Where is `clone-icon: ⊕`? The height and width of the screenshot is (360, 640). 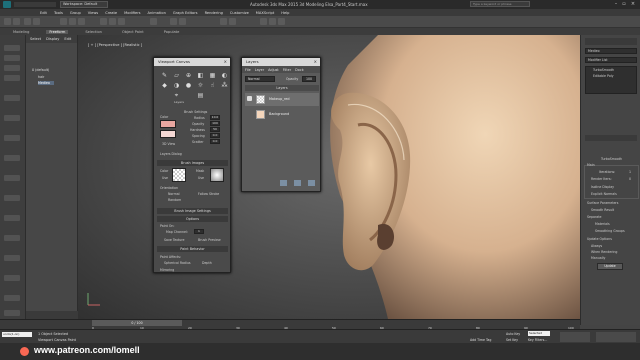
clone-icon: ⊕ is located at coordinates (188, 76).